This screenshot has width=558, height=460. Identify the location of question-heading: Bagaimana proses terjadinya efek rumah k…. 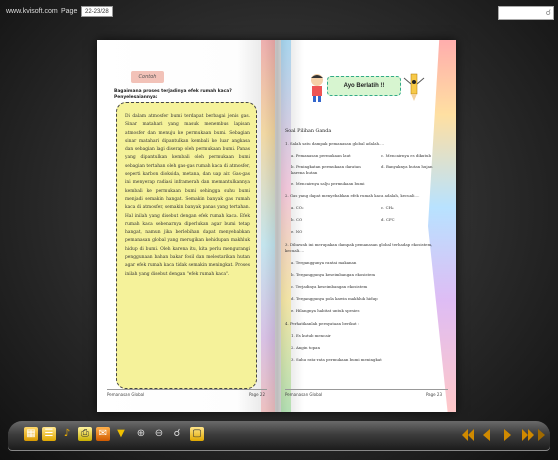
(189, 95).